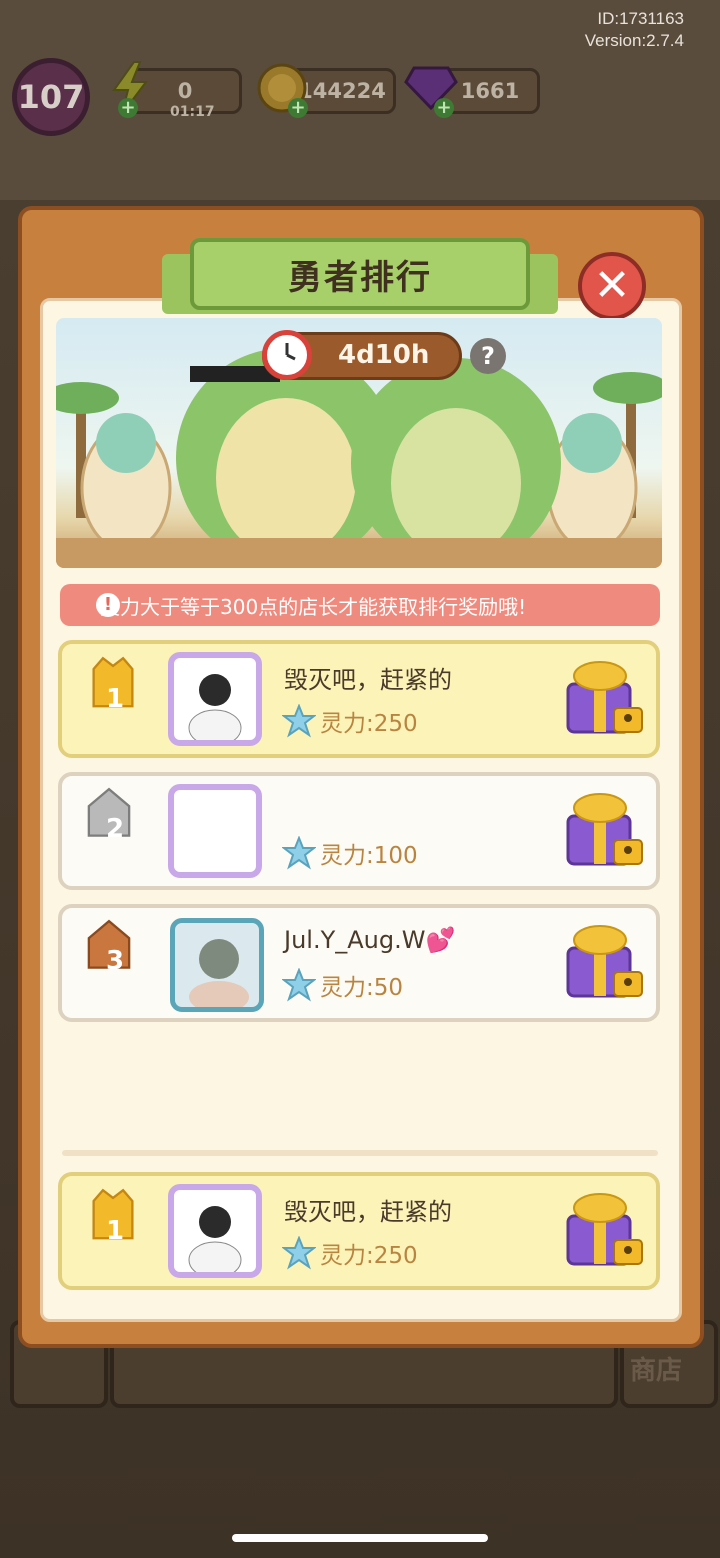 The image size is (720, 1558). I want to click on countdown-text: 4d10h, so click(384, 355).